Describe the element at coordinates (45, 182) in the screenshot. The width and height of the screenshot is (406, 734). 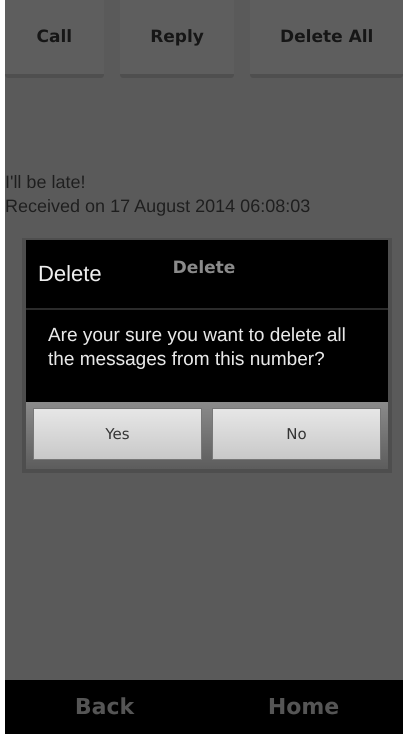
I see `message-text: I'll be late!` at that location.